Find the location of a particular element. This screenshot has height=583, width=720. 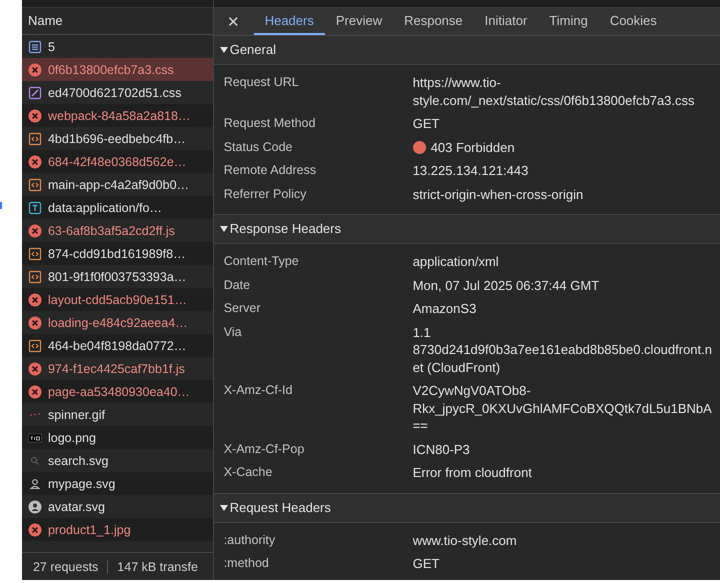

header-name: :method is located at coordinates (246, 563).